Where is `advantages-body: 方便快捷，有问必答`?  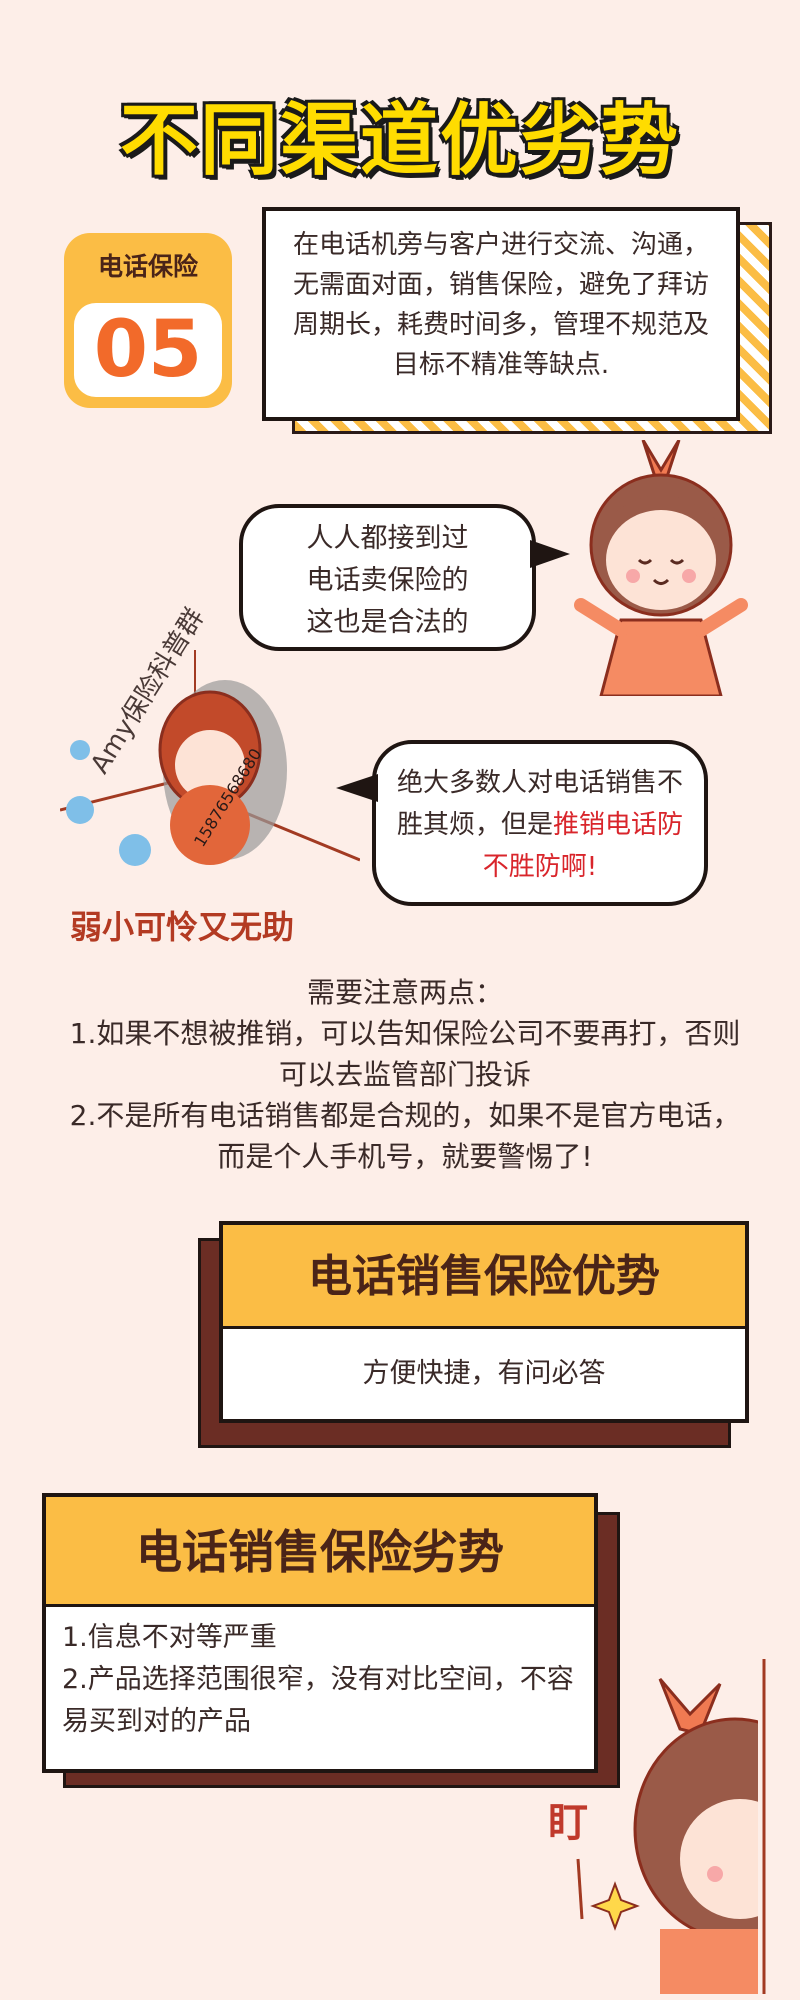
advantages-body: 方便快捷，有问必答 is located at coordinates (484, 1373).